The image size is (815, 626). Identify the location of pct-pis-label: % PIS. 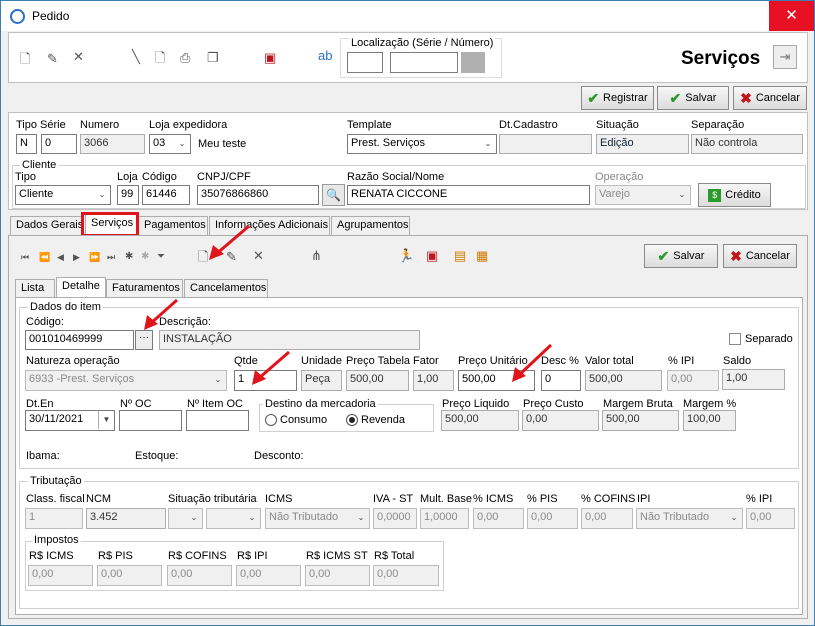
(542, 499).